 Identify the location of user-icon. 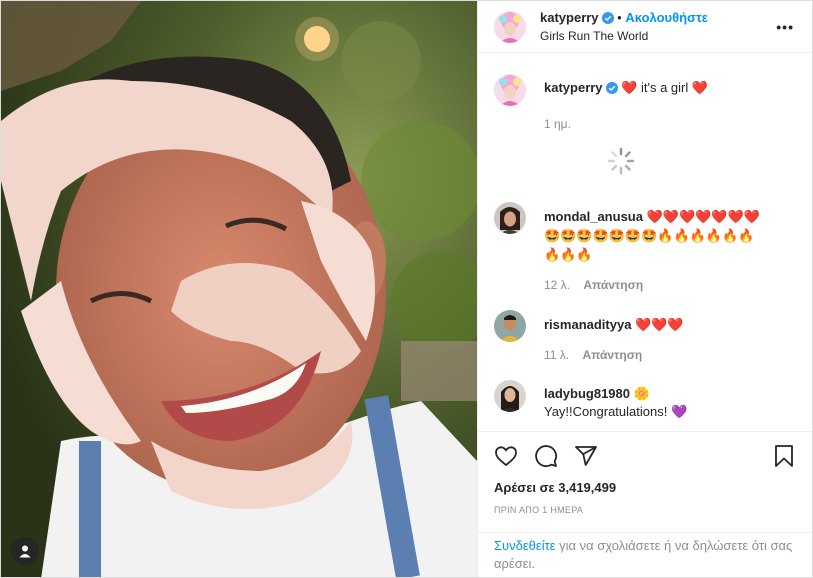
(25, 551).